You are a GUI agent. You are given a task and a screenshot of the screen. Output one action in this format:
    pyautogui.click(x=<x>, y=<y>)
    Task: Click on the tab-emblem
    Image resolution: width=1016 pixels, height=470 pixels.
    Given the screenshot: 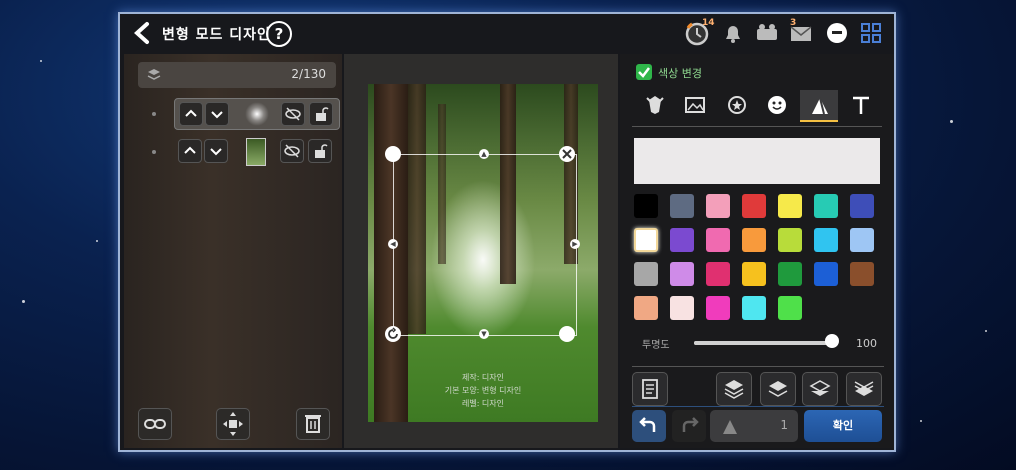 What is the action you would take?
    pyautogui.click(x=655, y=105)
    